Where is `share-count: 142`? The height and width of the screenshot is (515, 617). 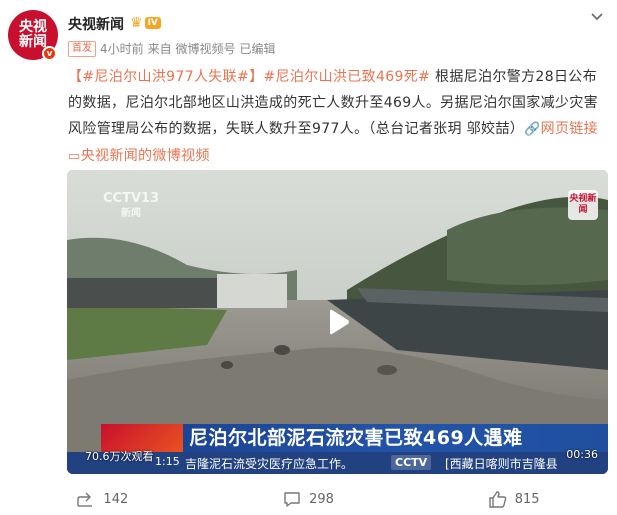
share-count: 142 is located at coordinates (116, 499).